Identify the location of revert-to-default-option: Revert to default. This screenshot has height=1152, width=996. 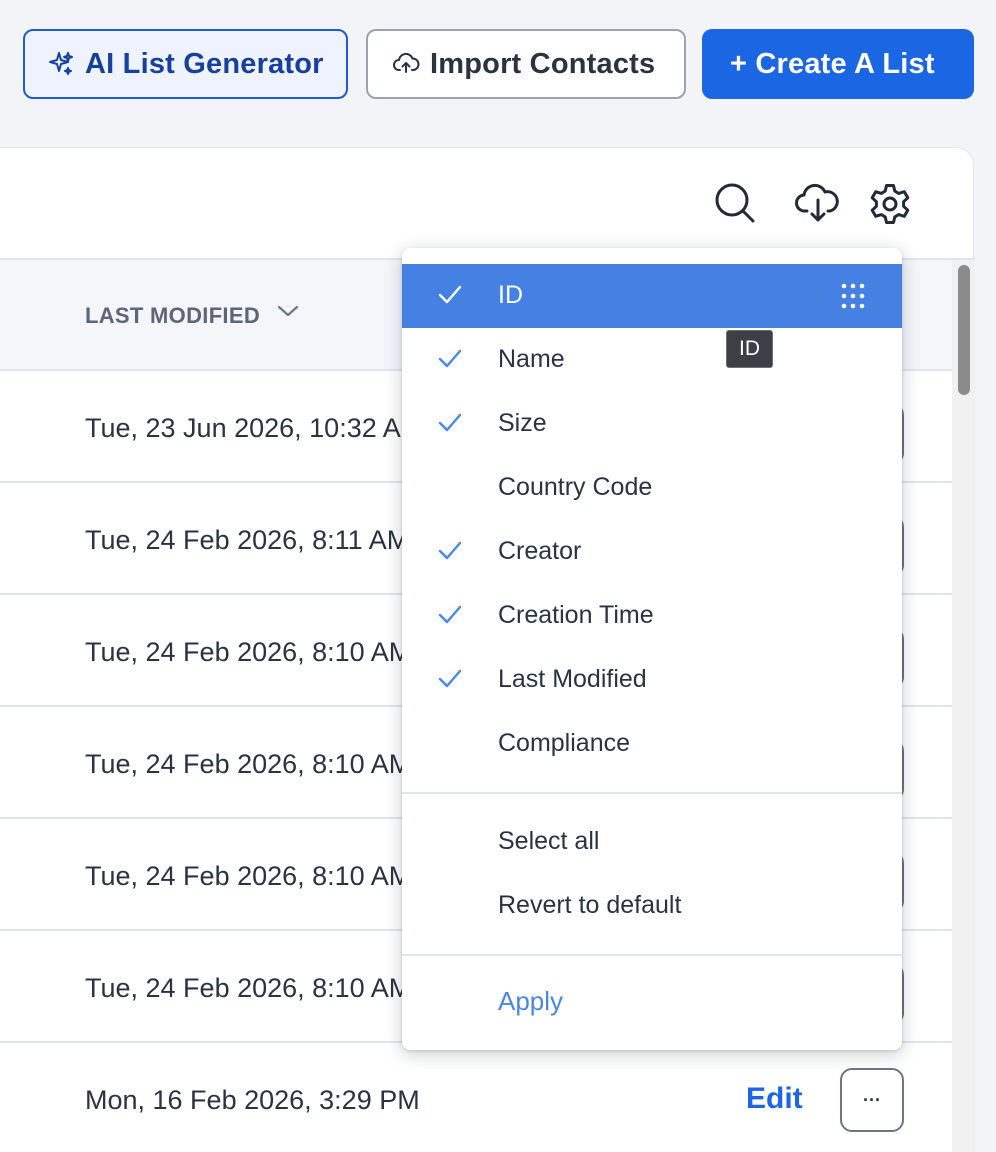
(652, 906).